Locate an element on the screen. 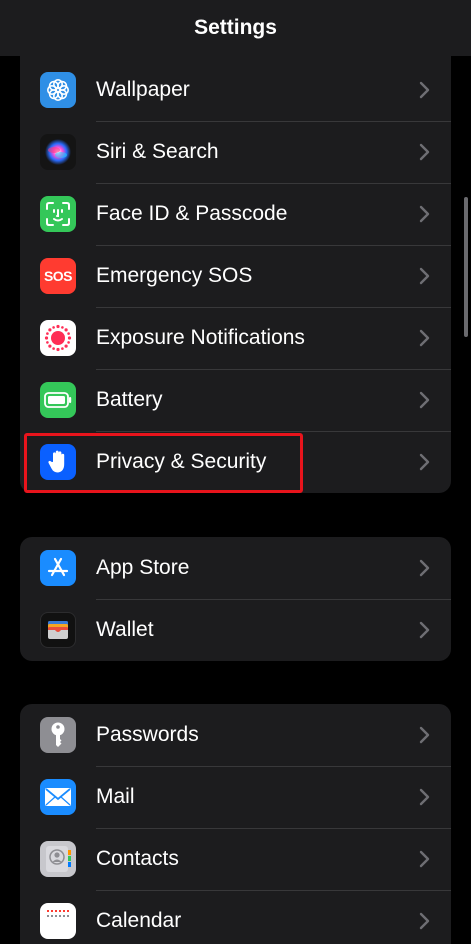 The image size is (471, 944). settings-row-label: Mail is located at coordinates (115, 796).